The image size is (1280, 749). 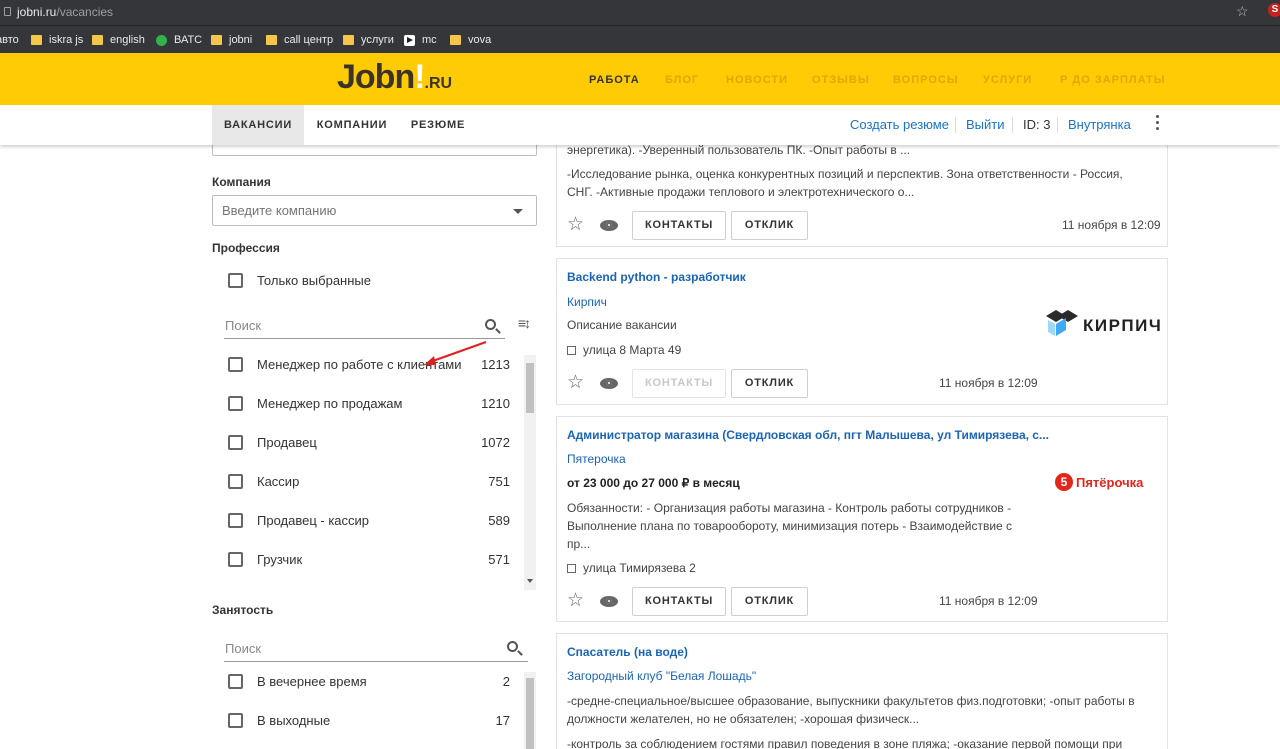 What do you see at coordinates (394, 77) in the screenshot?
I see `site-logo: Jobn!.RU` at bounding box center [394, 77].